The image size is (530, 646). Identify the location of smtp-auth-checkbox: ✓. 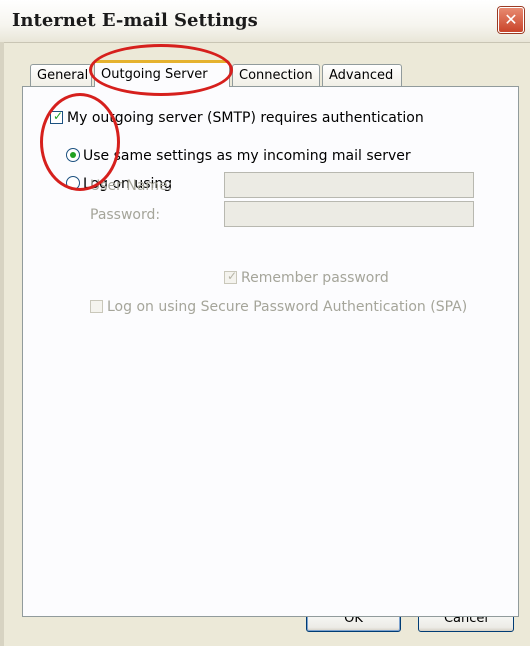
(57, 116).